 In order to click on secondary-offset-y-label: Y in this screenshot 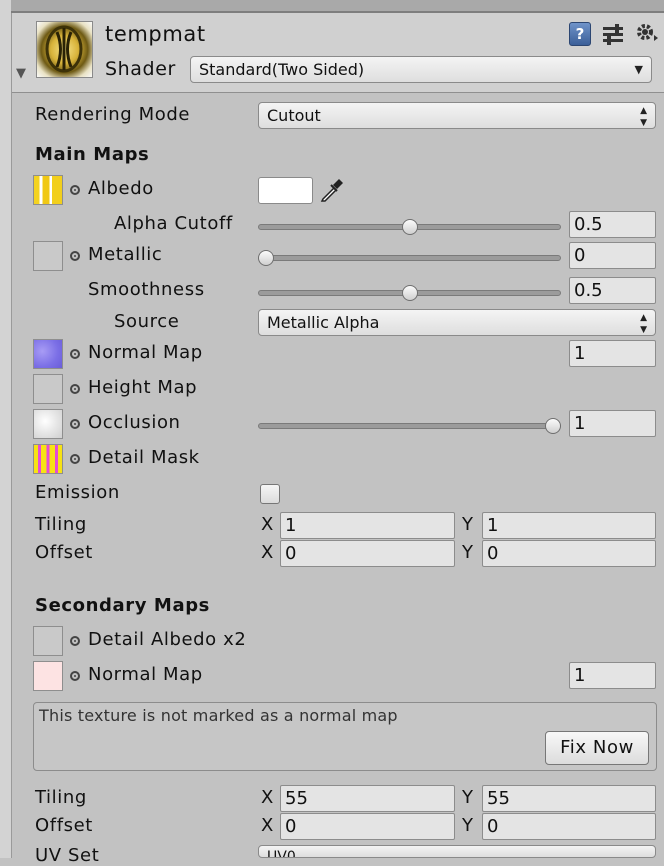, I will do `click(468, 825)`.